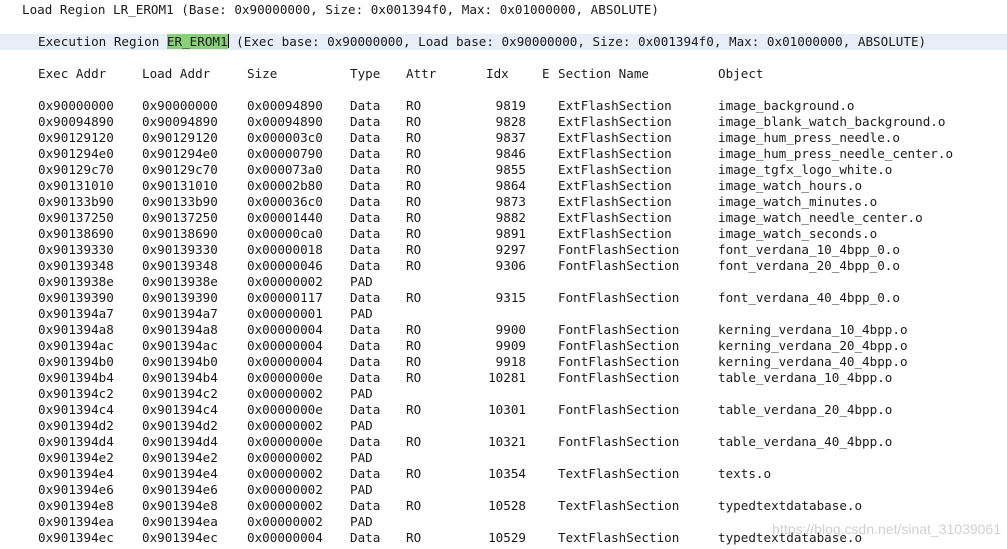 This screenshot has width=1007, height=549. What do you see at coordinates (510, 233) in the screenshot?
I see `cell-idx: 9891` at bounding box center [510, 233].